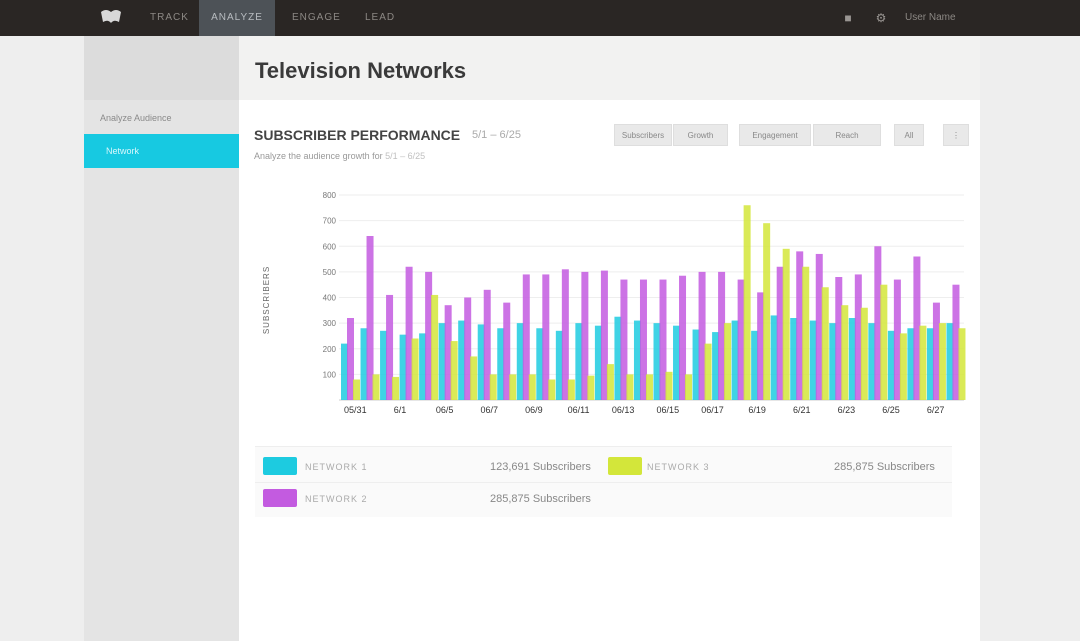  I want to click on x-tick-label: 06/15, so click(668, 410).